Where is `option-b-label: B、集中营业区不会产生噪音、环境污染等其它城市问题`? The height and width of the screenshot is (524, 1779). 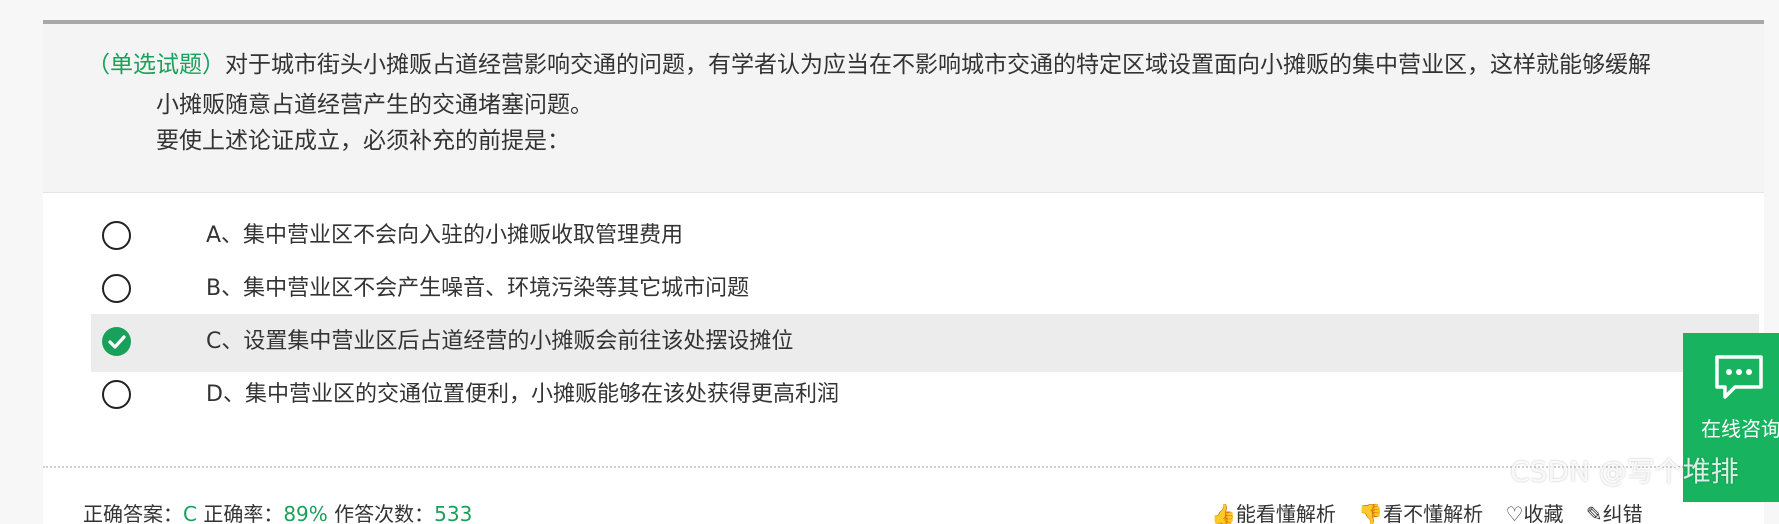
option-b-label: B、集中营业区不会产生噪音、环境污染等其它城市问题 is located at coordinates (478, 288).